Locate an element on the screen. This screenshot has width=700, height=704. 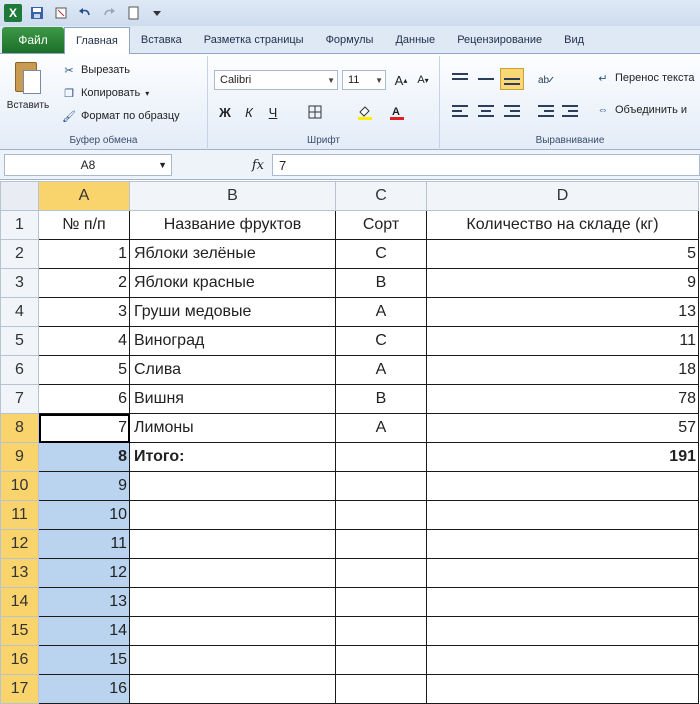
copy-button: ❐ Копировать ▾ is located at coordinates (105, 93).